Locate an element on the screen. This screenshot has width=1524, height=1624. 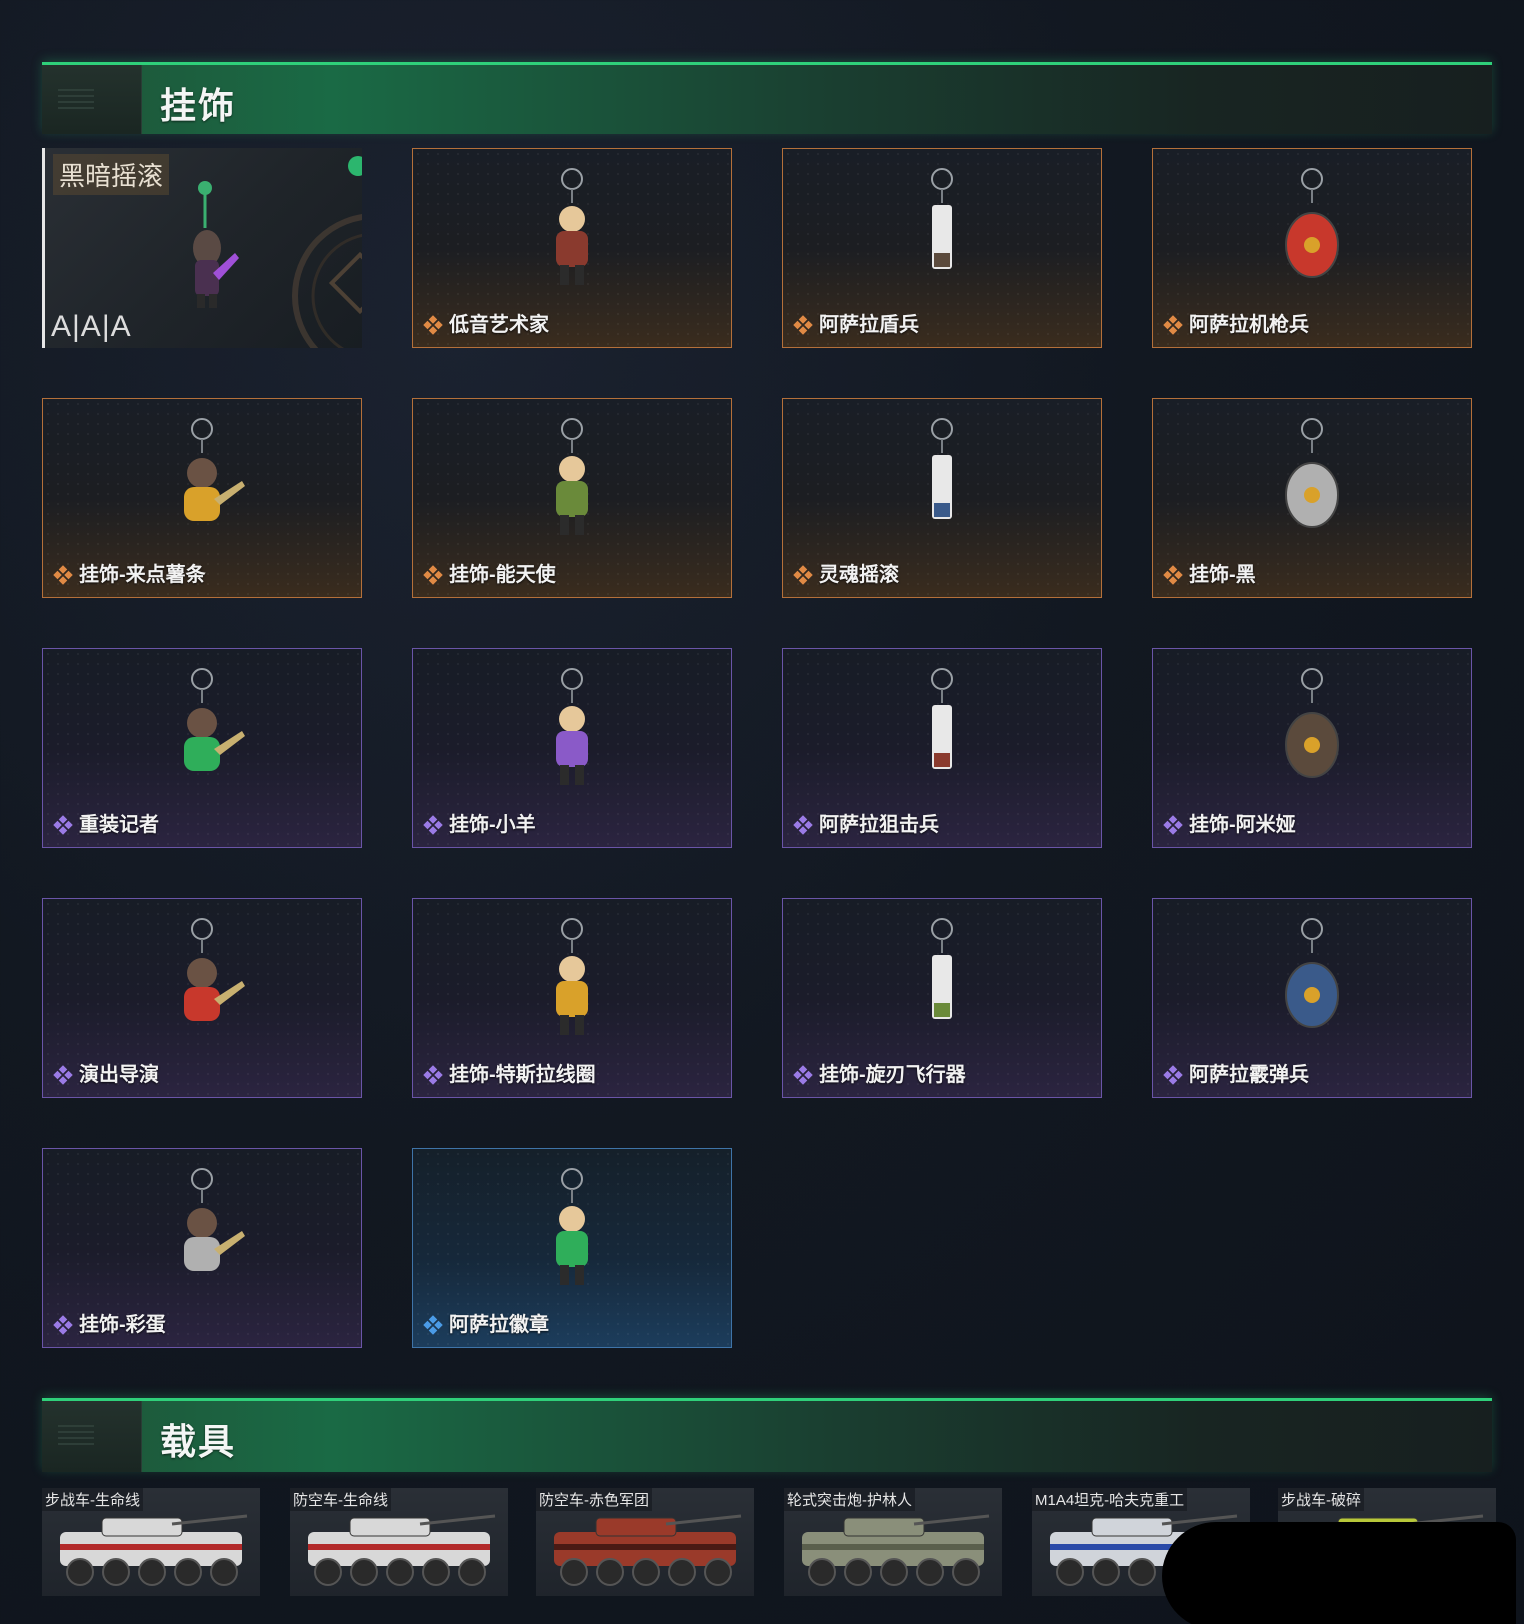
charm-card-label: 挂饰-来点薯条 is located at coordinates (142, 575).